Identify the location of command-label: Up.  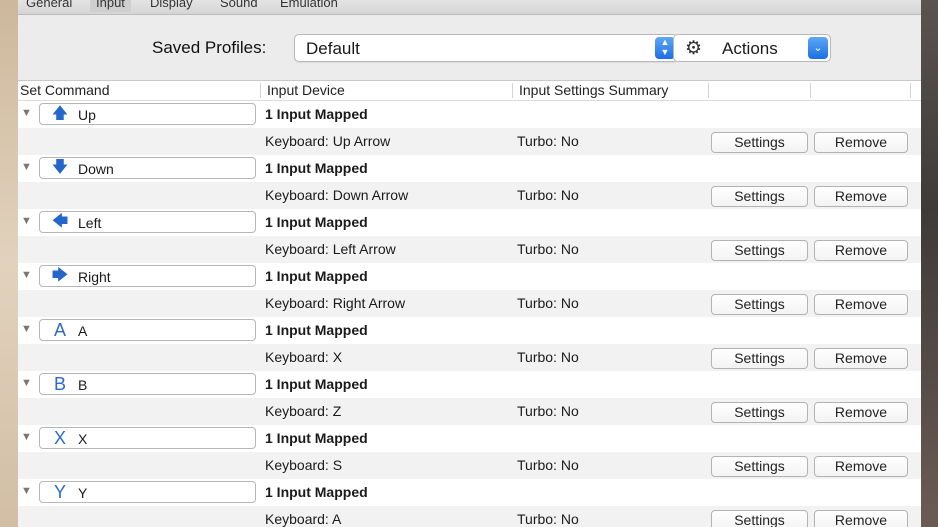
(87, 115).